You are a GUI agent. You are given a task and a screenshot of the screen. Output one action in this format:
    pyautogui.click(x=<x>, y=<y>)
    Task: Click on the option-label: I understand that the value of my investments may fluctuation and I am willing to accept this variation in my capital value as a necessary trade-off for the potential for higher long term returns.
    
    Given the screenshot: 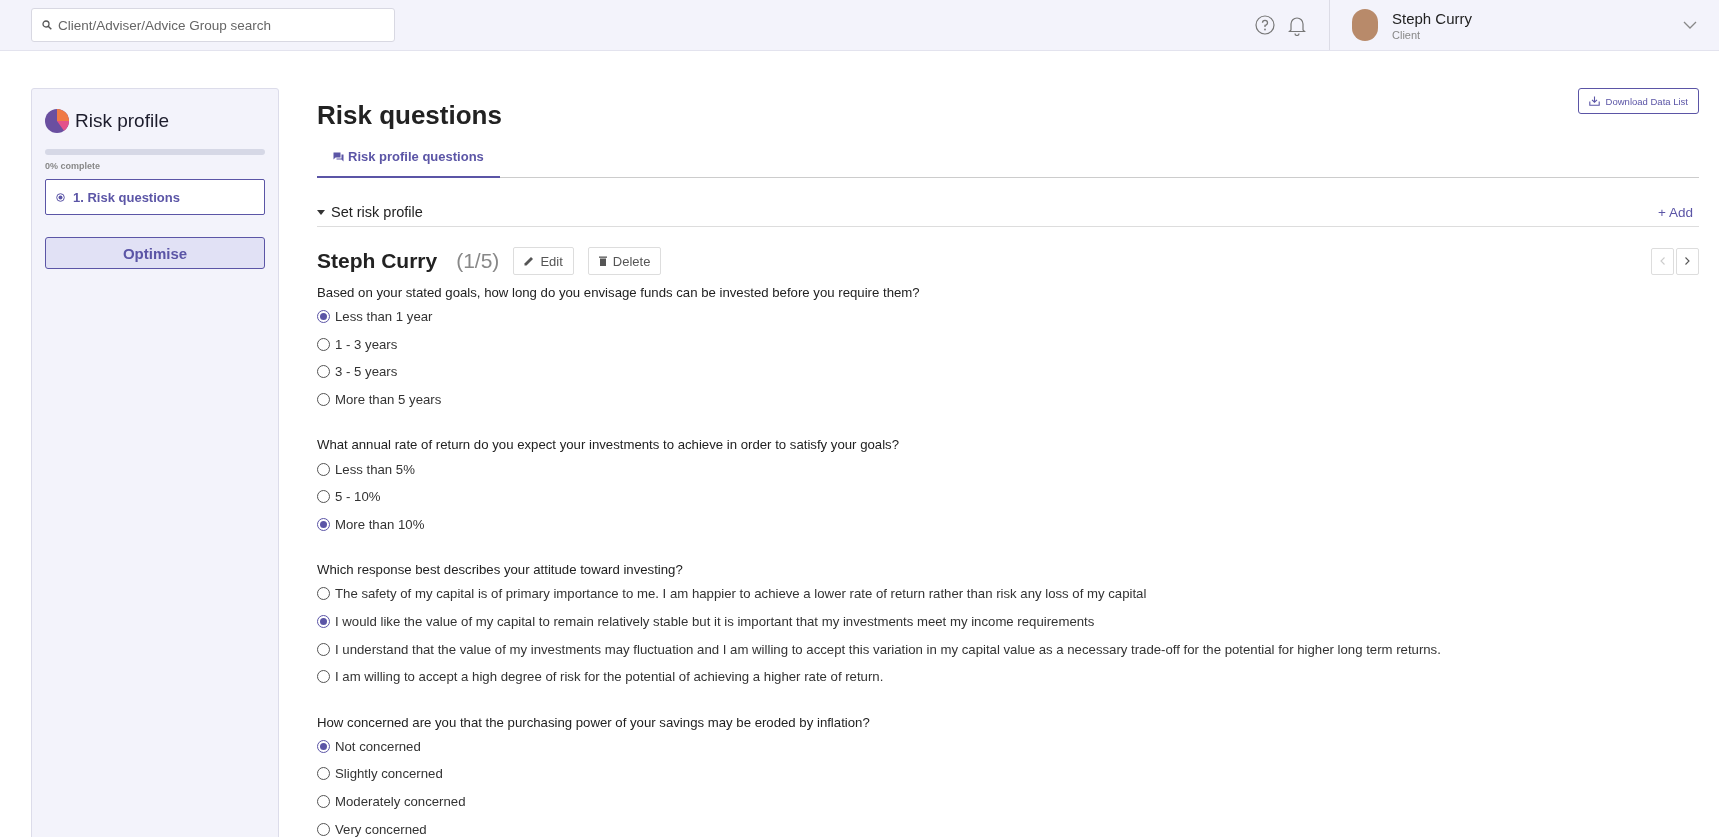 What is the action you would take?
    pyautogui.click(x=888, y=649)
    